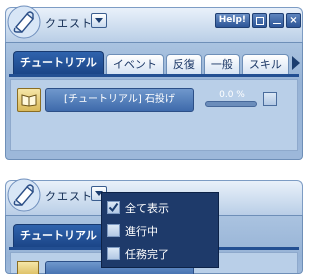 The width and height of the screenshot is (320, 274). I want to click on tab-underline, so click(154, 75).